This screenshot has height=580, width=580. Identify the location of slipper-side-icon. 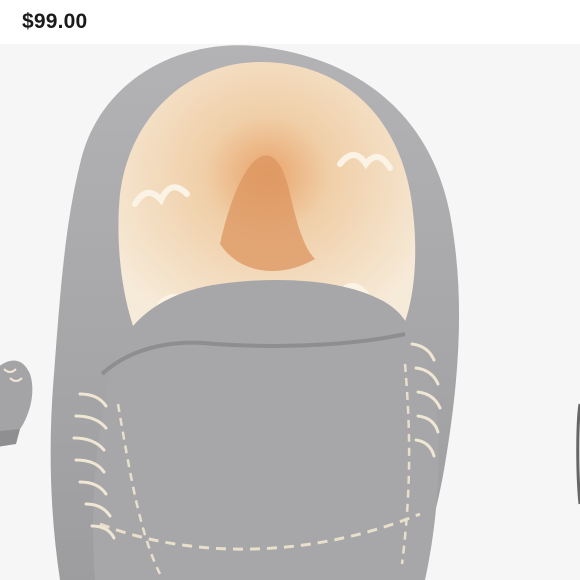
(17, 312).